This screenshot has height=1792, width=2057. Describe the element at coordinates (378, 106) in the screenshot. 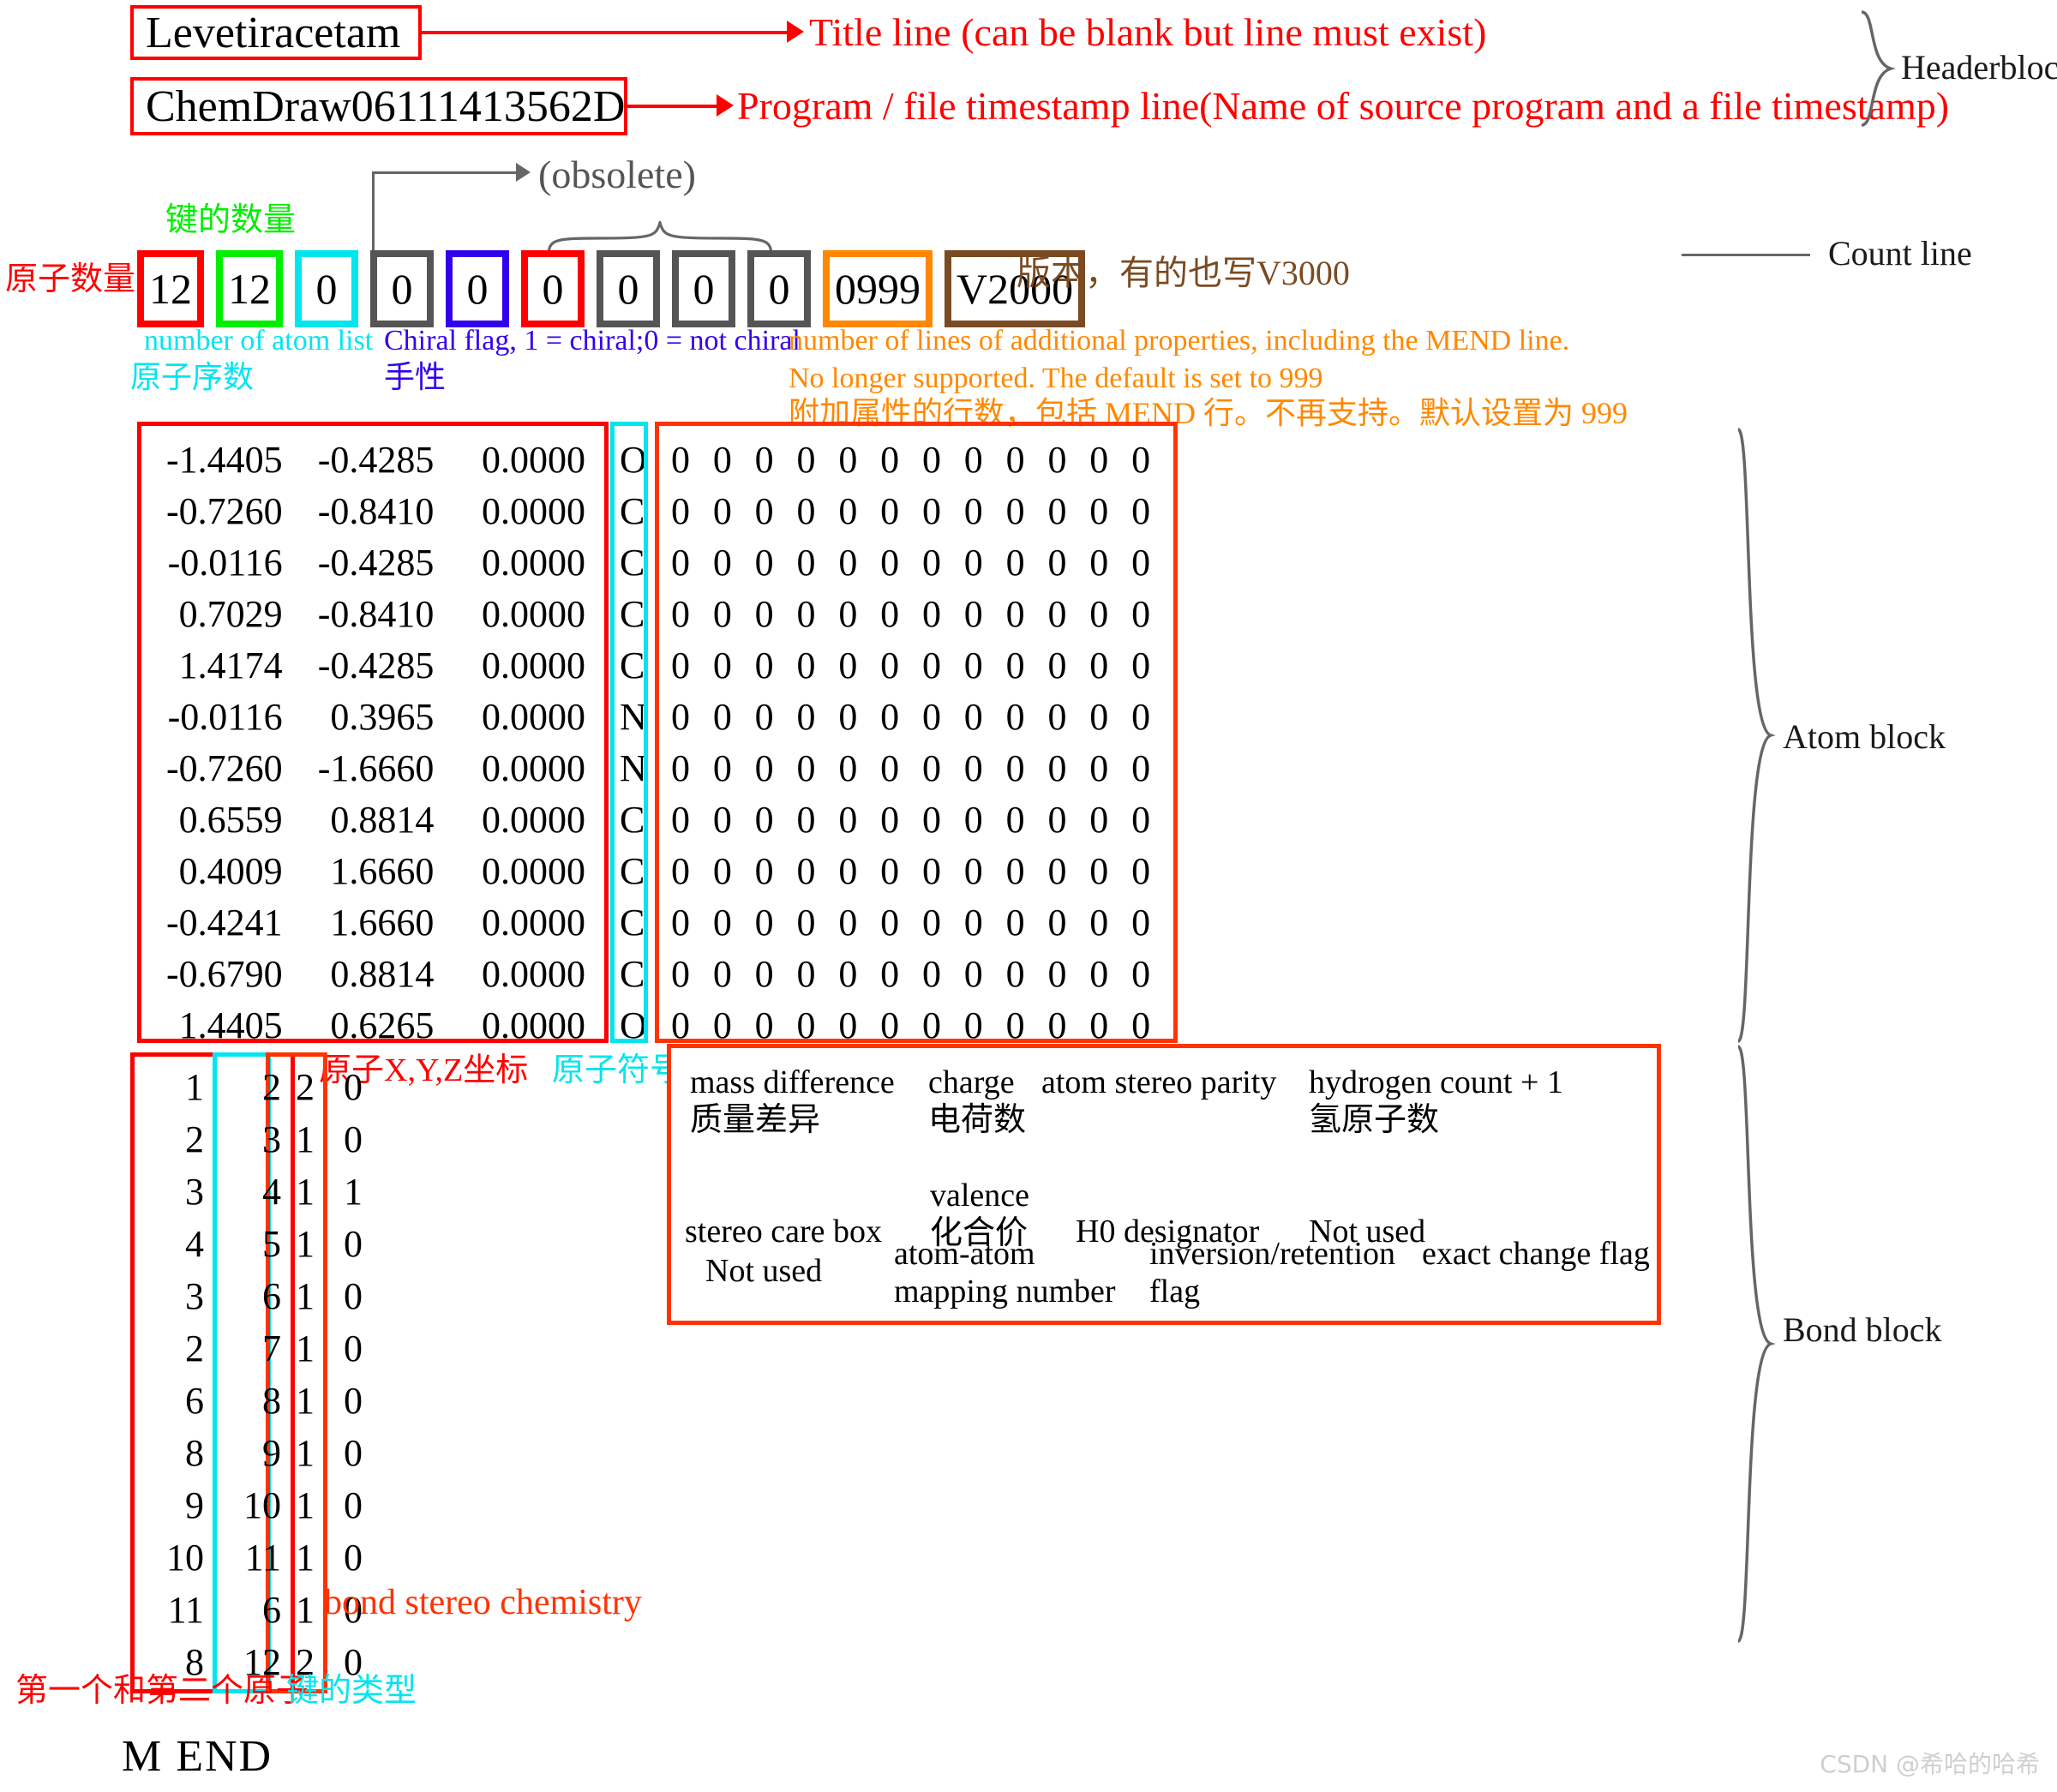

I see `program-line-box: ChemDraw06111413562D` at that location.